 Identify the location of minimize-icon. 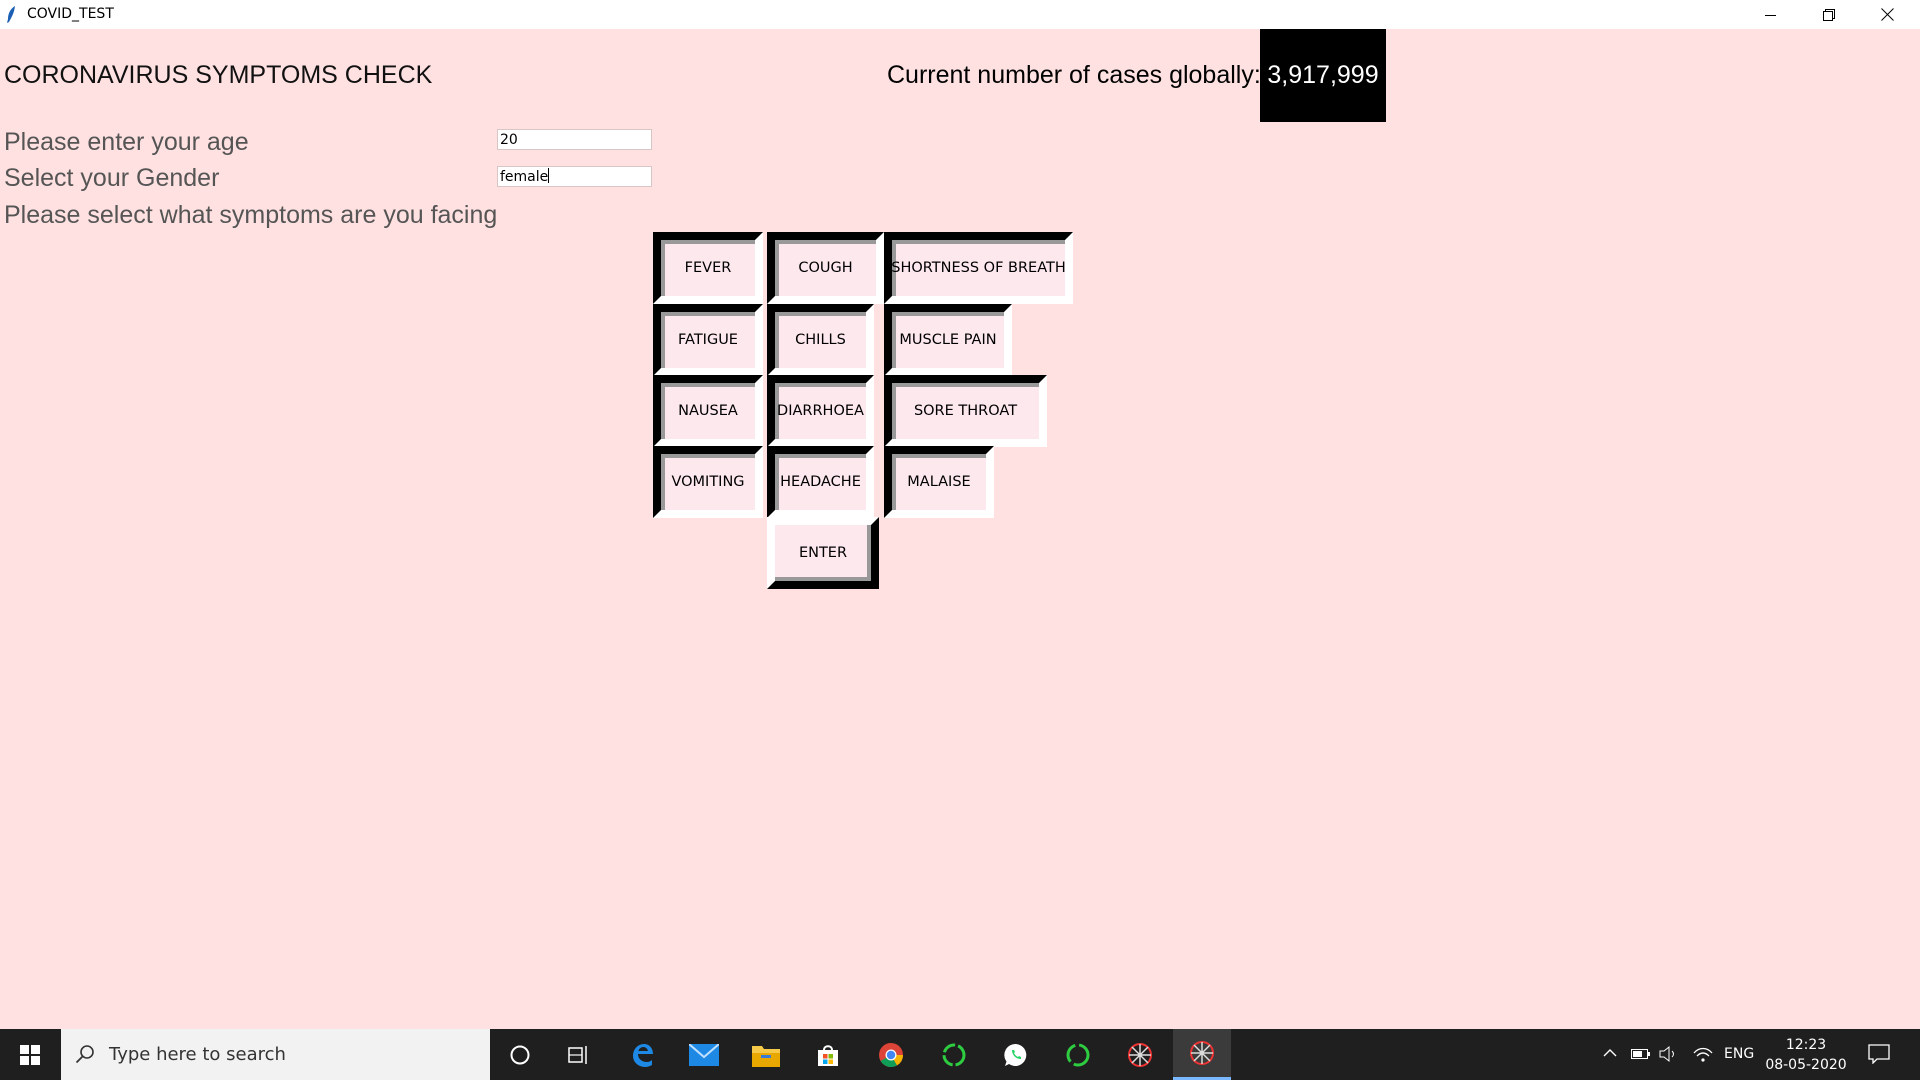
(1770, 15).